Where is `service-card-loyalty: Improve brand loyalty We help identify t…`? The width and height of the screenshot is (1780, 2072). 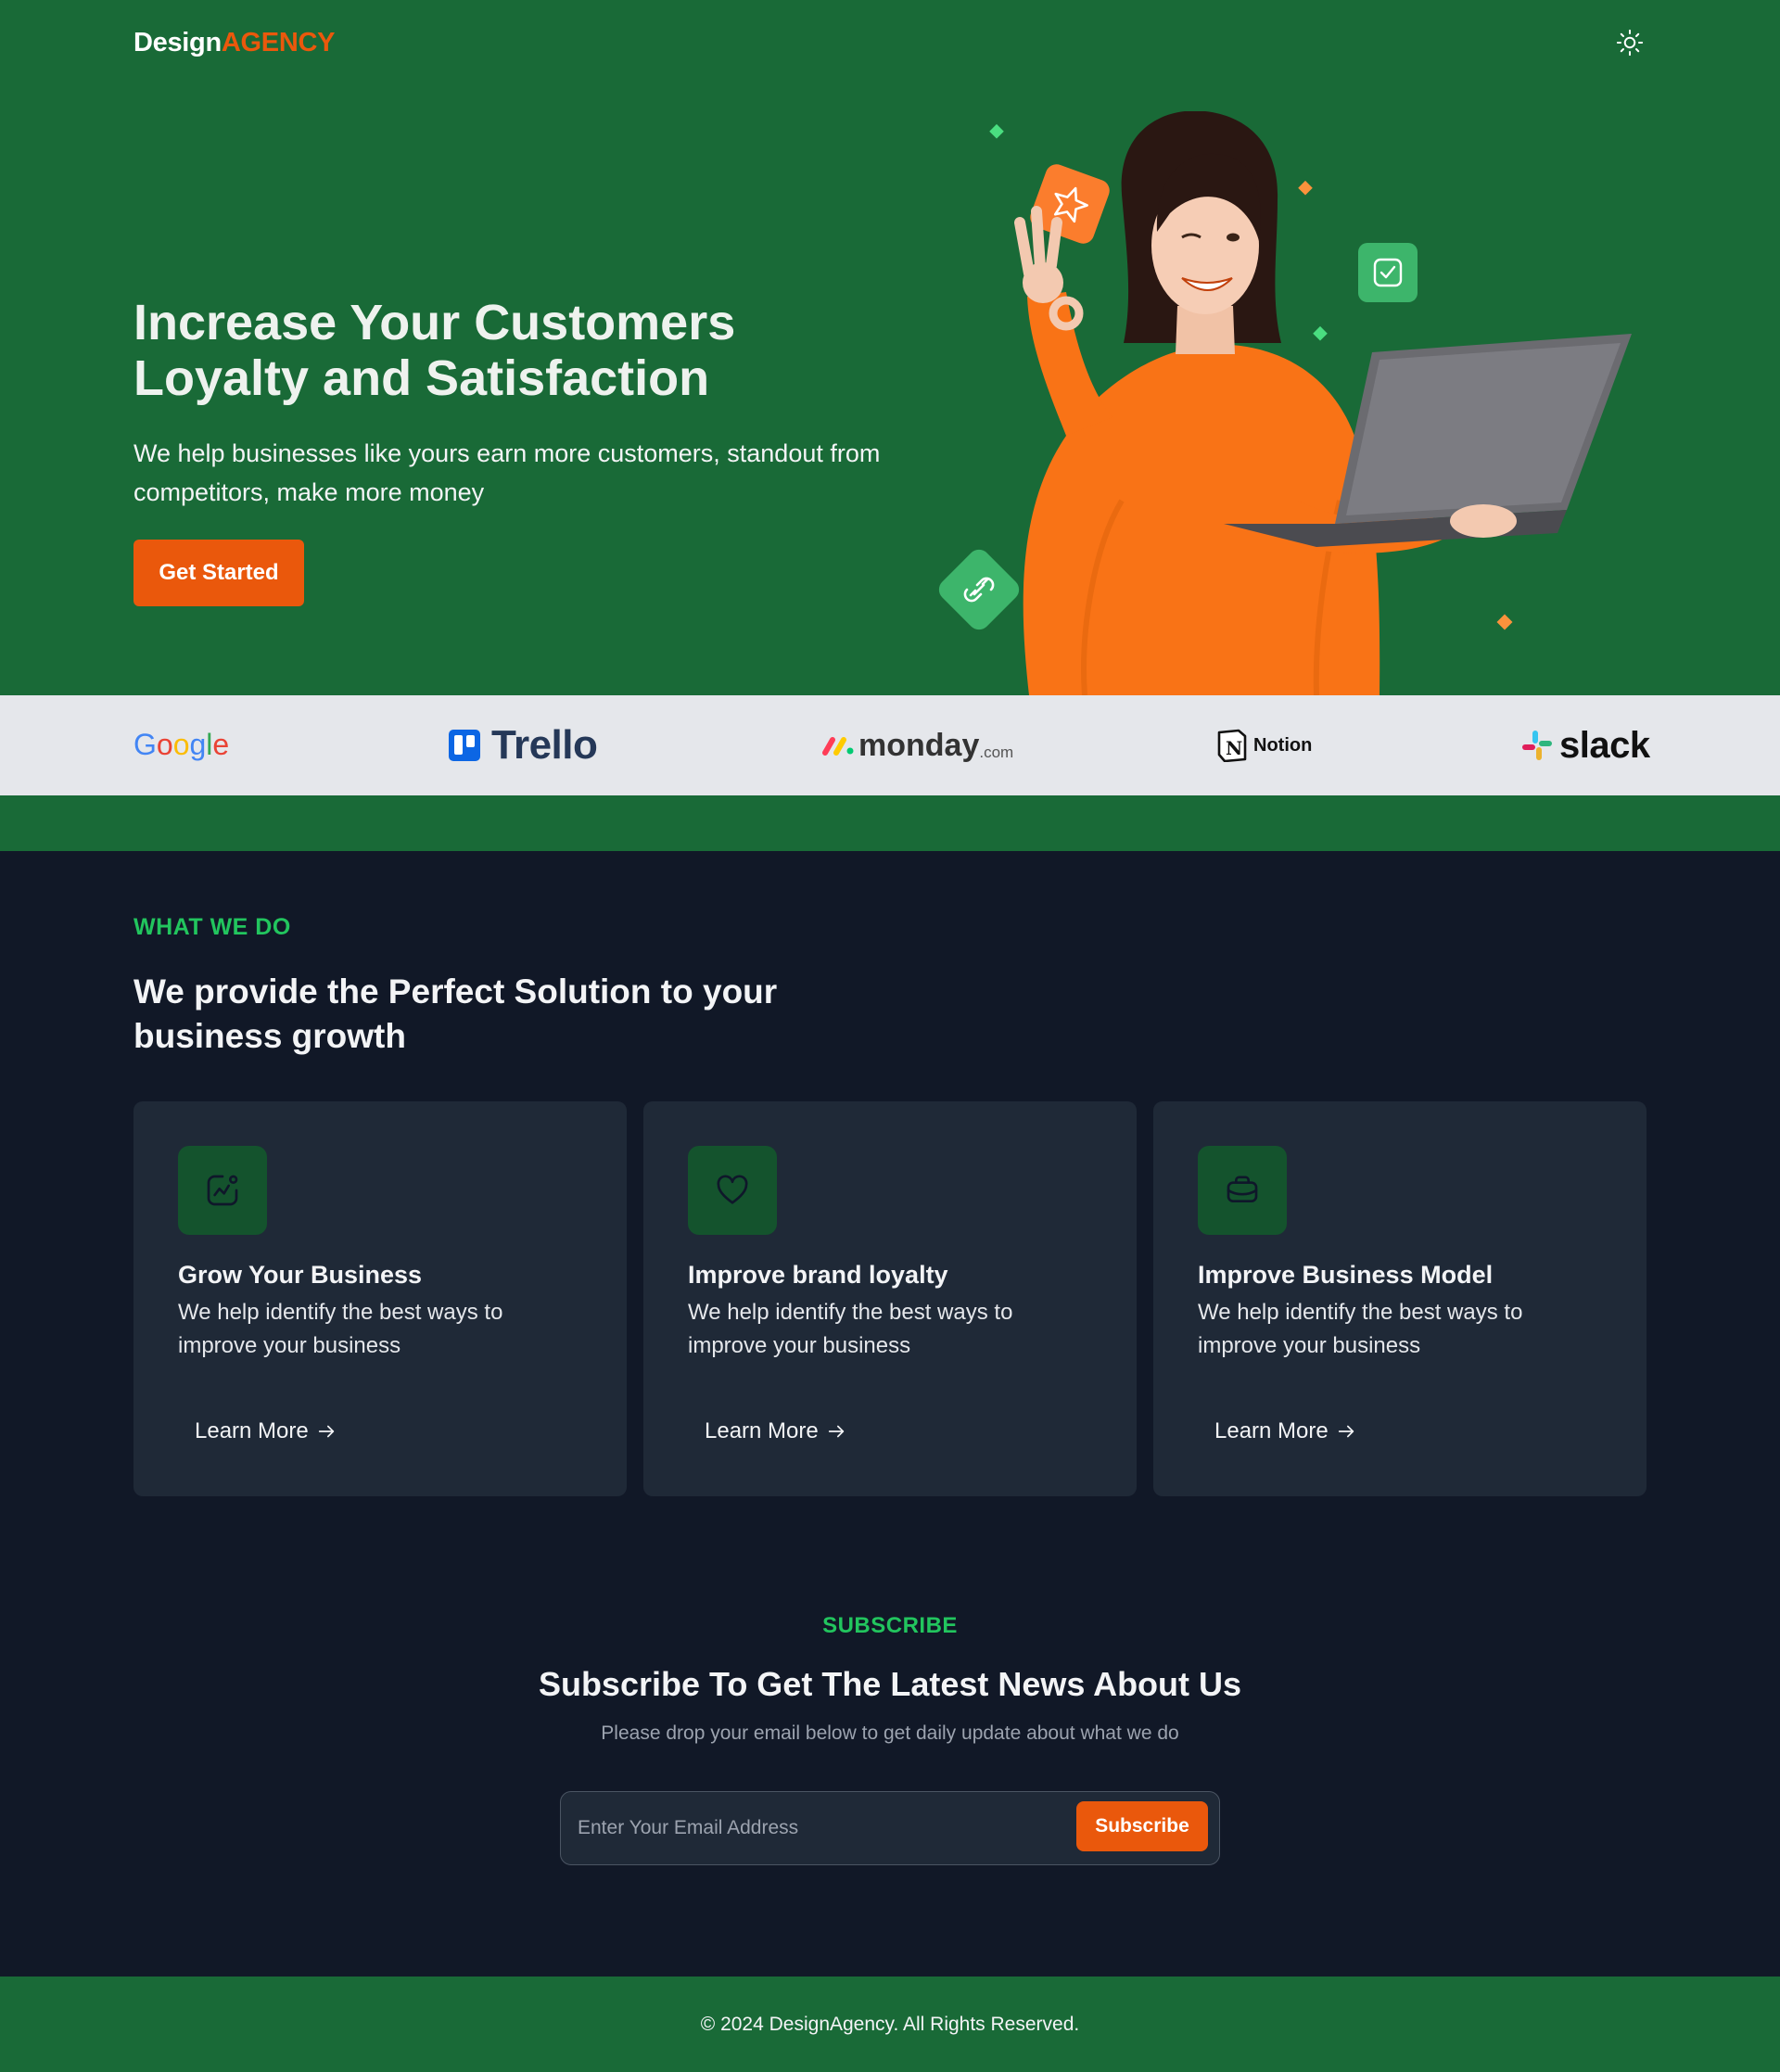 service-card-loyalty: Improve brand loyalty We help identify t… is located at coordinates (890, 1299).